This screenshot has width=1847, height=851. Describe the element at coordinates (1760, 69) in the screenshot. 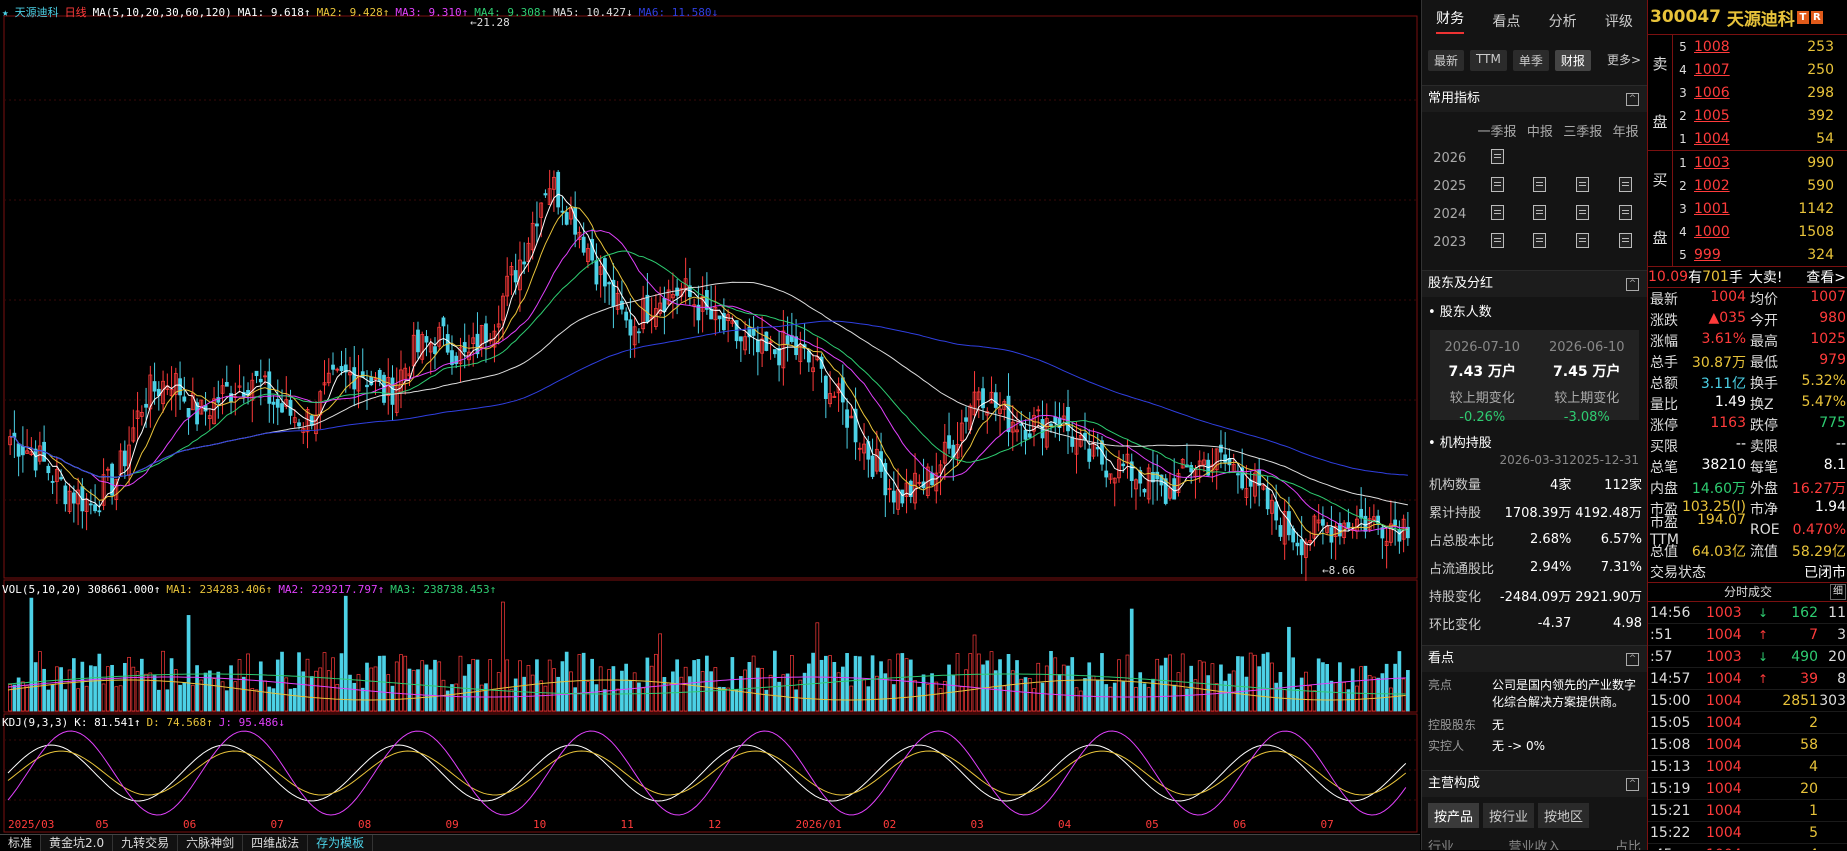

I see `order-row: 4 1007 250` at that location.